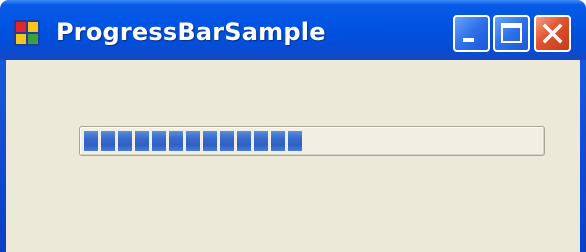 The height and width of the screenshot is (252, 586). What do you see at coordinates (471, 33) in the screenshot?
I see `minimize-button` at bounding box center [471, 33].